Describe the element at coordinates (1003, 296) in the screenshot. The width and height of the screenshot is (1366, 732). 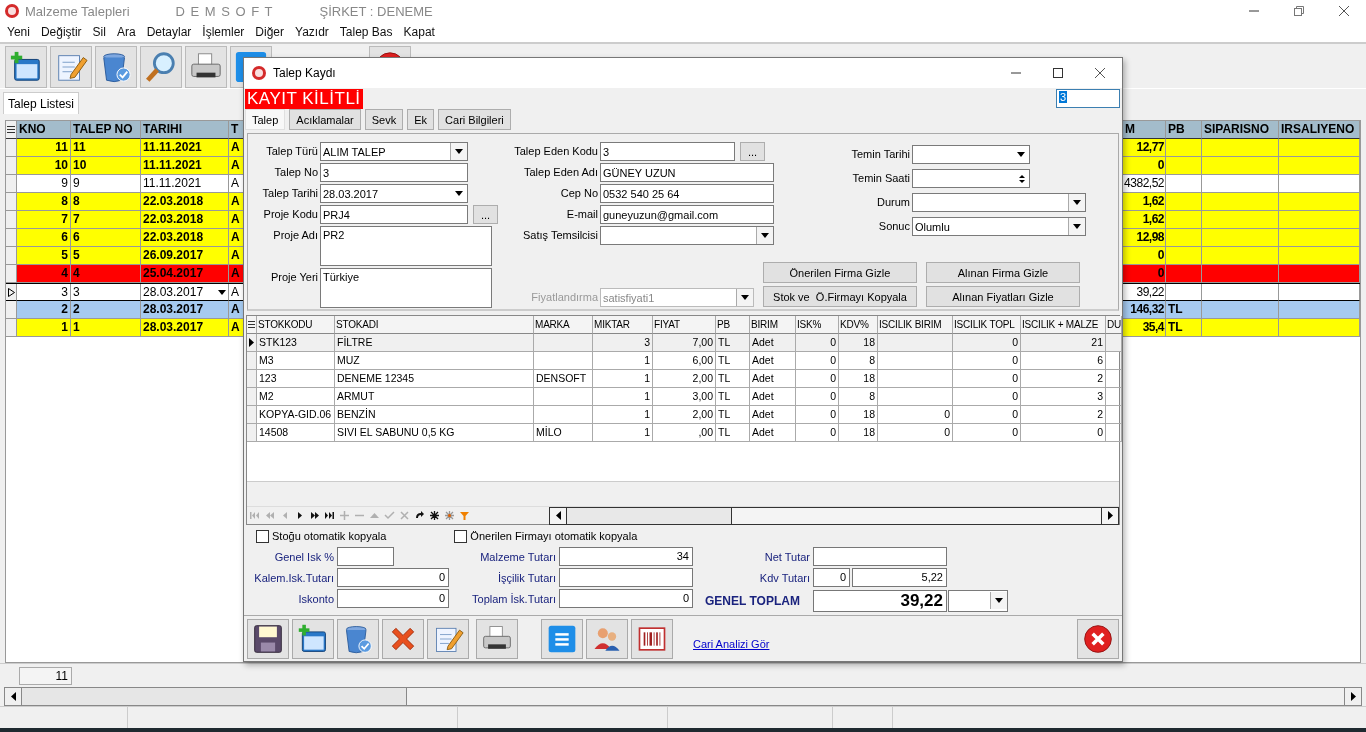
I see `action-button: Alınan Fiyatları Gizle` at that location.